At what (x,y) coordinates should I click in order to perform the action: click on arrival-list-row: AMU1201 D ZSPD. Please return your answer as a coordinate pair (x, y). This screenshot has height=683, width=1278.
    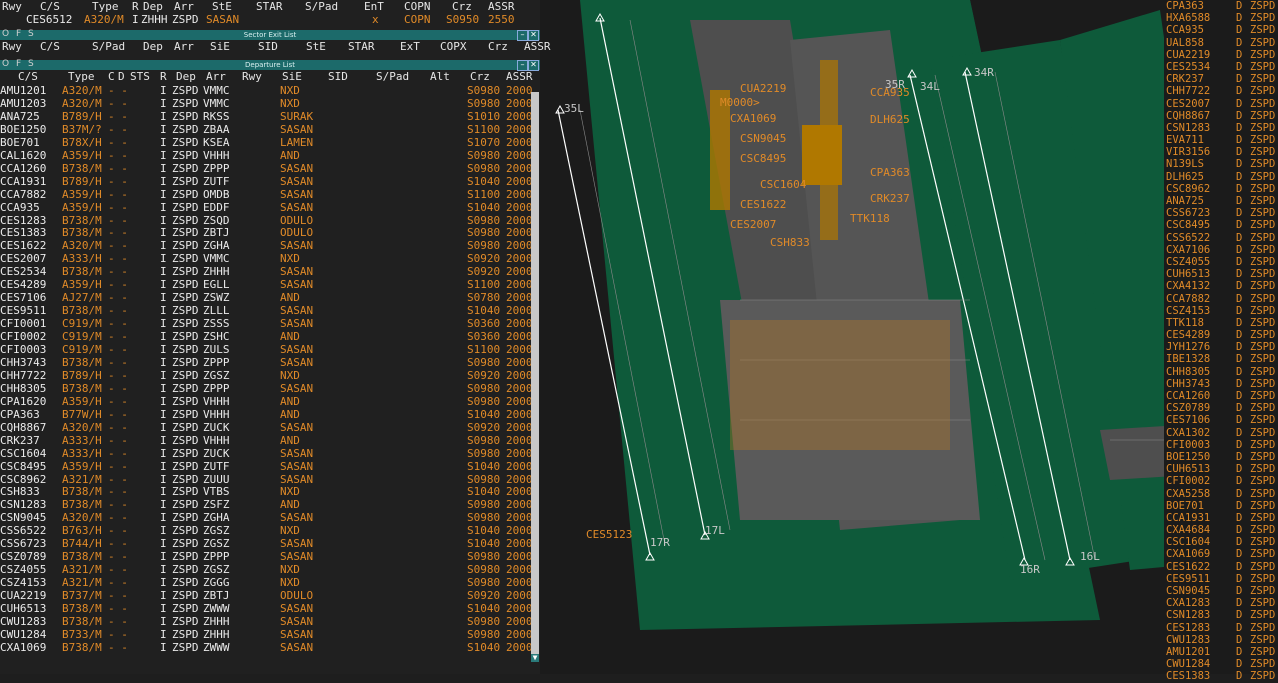
    Looking at the image, I should click on (1221, 652).